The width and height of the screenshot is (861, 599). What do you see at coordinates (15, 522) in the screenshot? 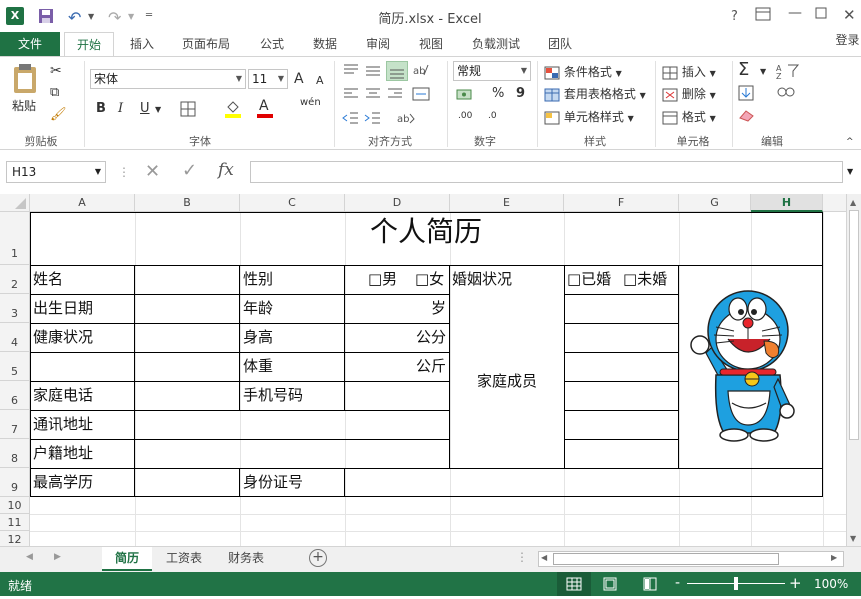
I see `row-header-11: 11` at bounding box center [15, 522].